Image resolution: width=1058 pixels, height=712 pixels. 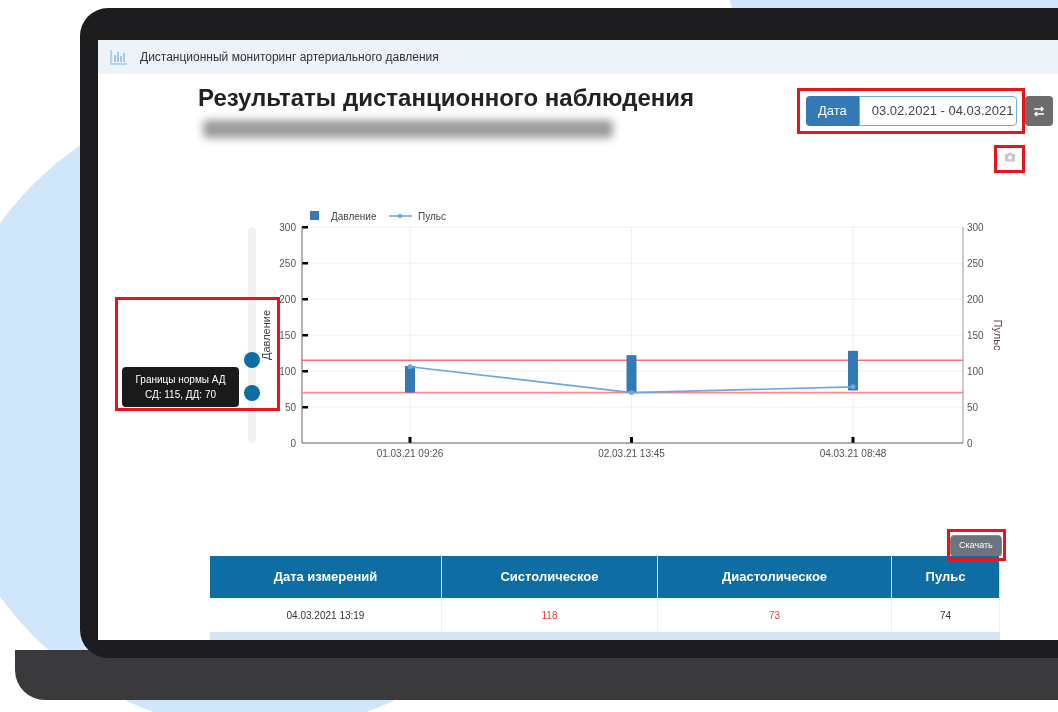 I want to click on app-title: Дистанционный мониторинг артериального давления, so click(x=289, y=57).